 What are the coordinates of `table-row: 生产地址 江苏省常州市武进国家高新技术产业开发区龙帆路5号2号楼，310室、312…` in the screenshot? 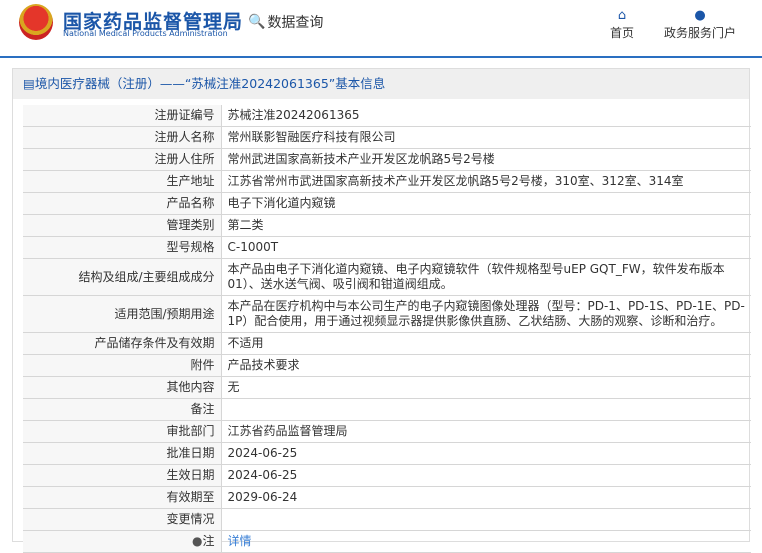 It's located at (387, 181).